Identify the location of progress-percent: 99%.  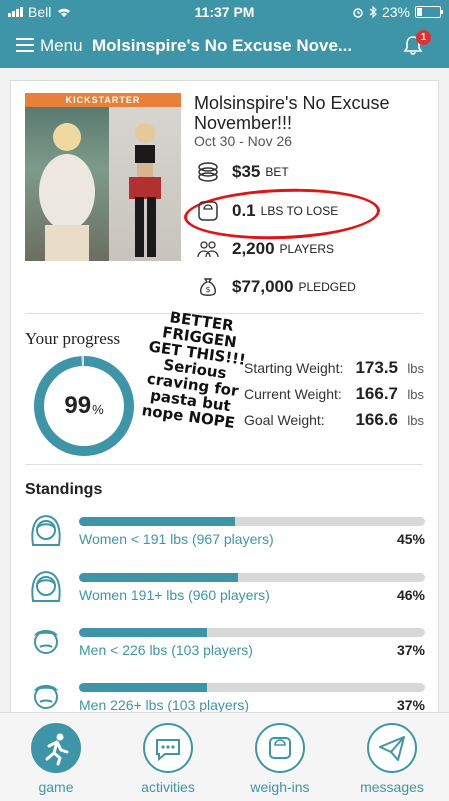
(84, 406).